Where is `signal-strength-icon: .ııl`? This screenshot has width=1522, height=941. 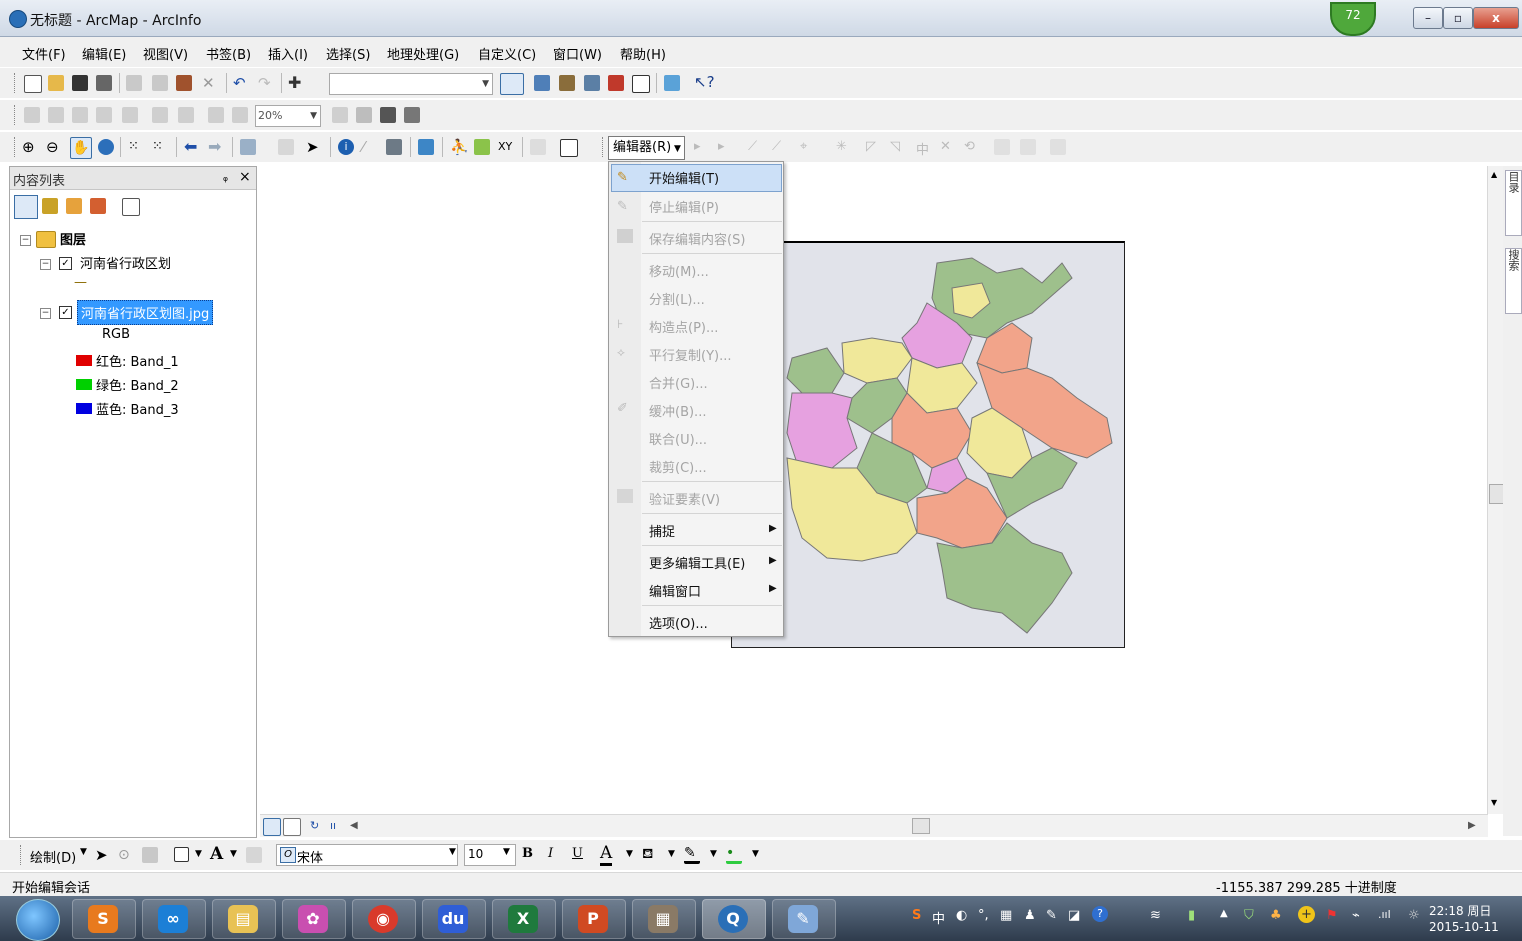
signal-strength-icon: .ııl is located at coordinates (1384, 914).